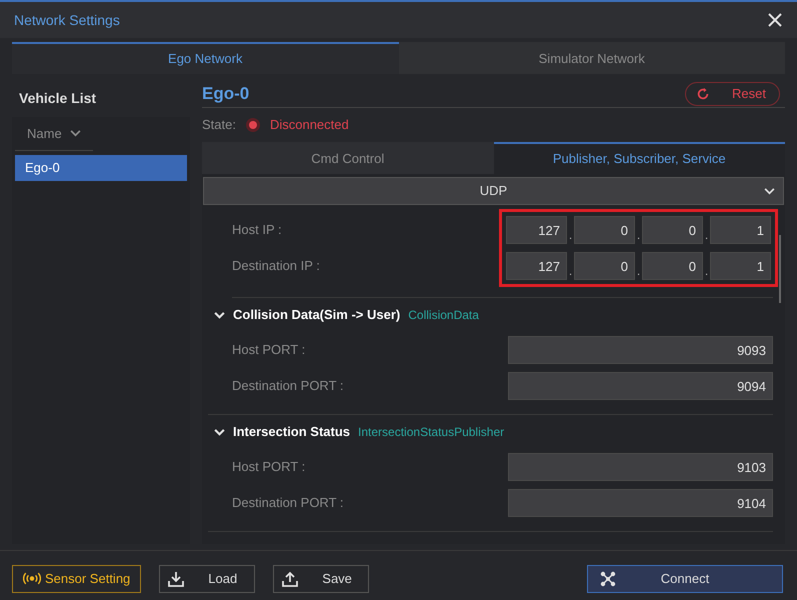  I want to click on field-label: Host IP :, so click(257, 230).